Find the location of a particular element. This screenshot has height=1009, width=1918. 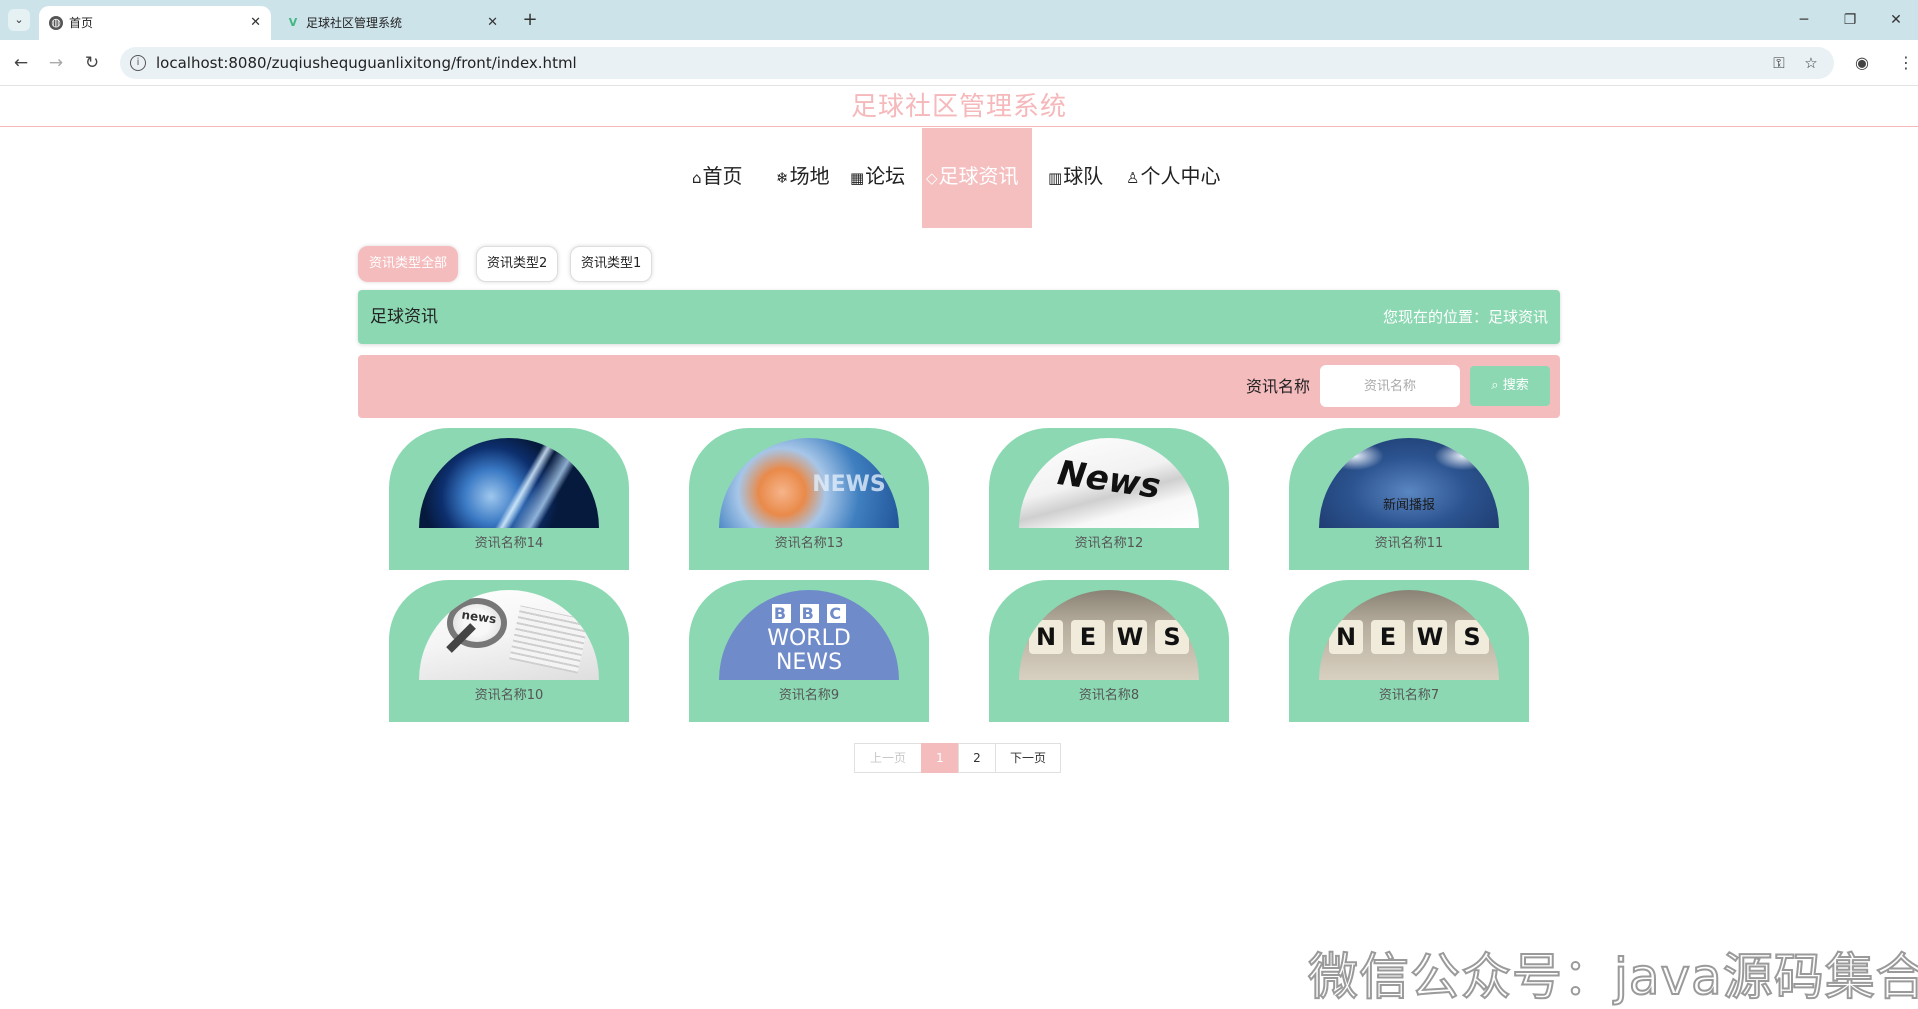

news-title: 资讯名称12 is located at coordinates (1109, 543).